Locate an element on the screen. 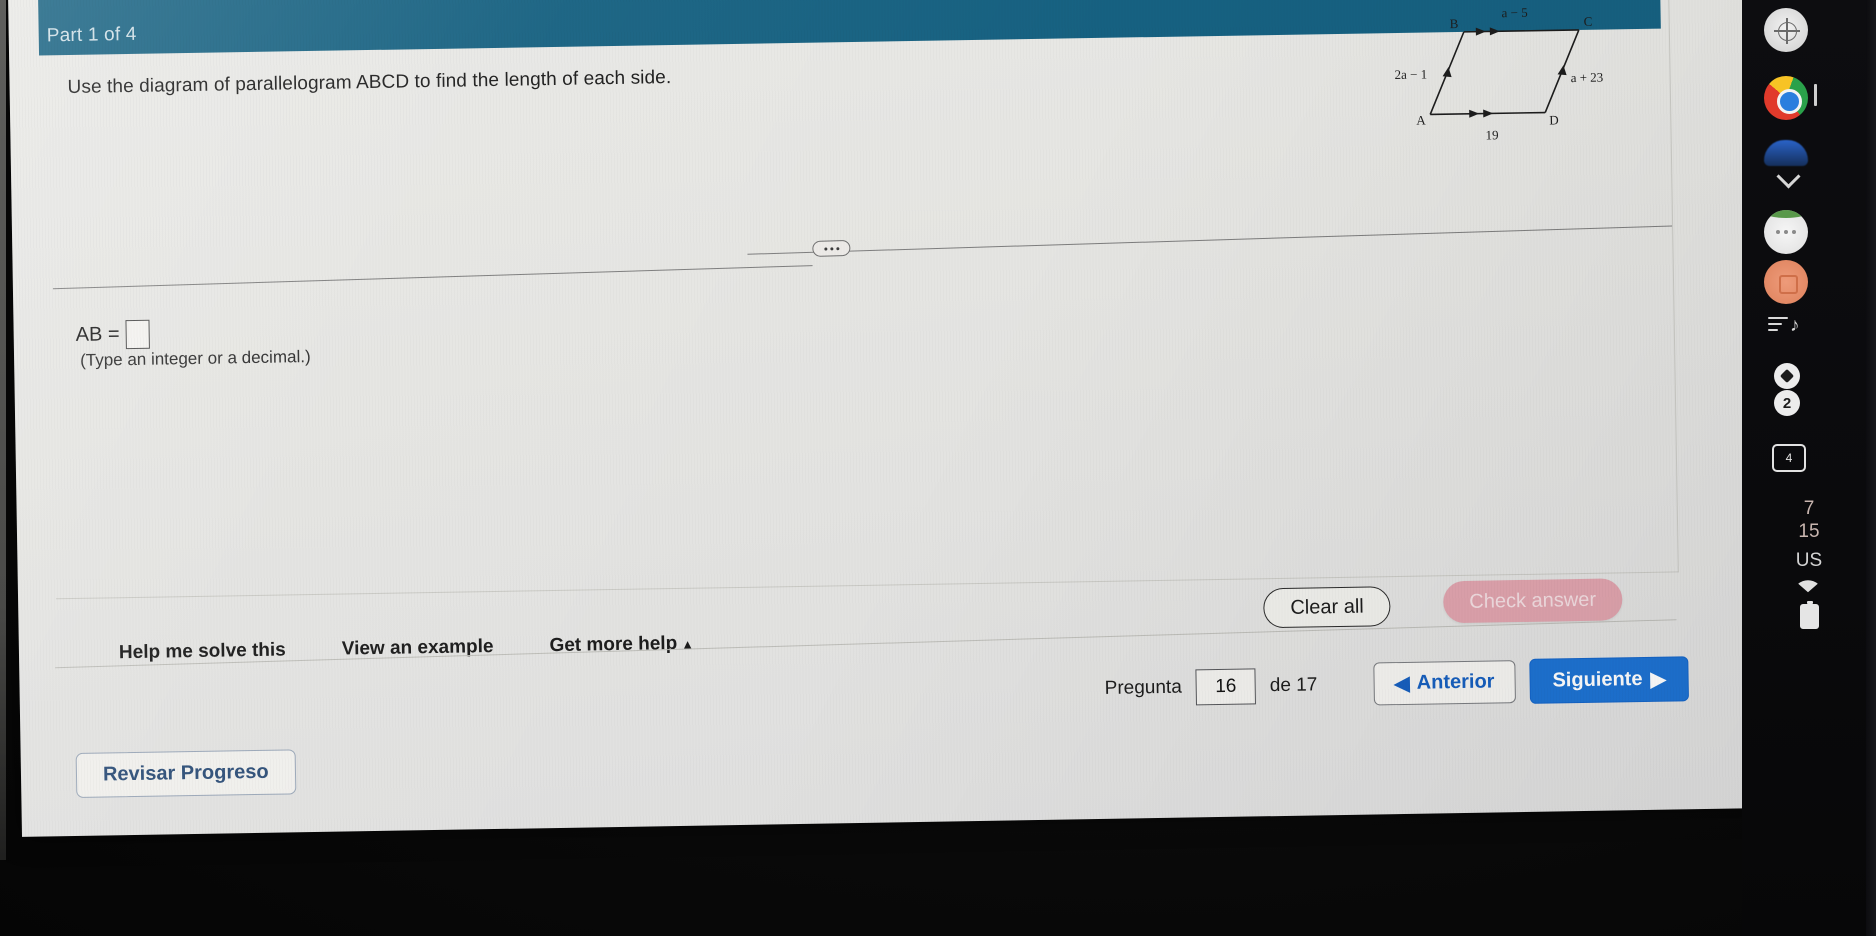 The height and width of the screenshot is (936, 1876). notification-count-icon: 2 is located at coordinates (1787, 403).